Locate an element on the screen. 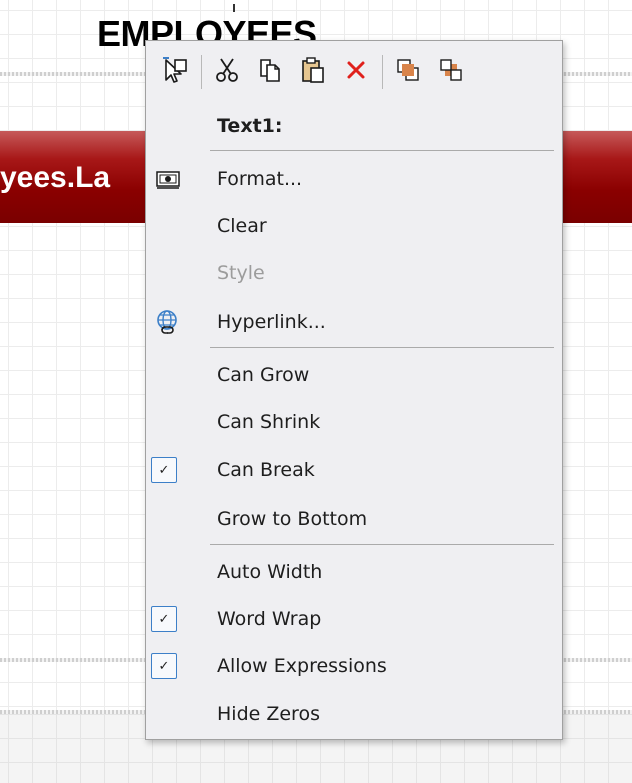  allow-expressions-check-icon: ✓ is located at coordinates (164, 666).